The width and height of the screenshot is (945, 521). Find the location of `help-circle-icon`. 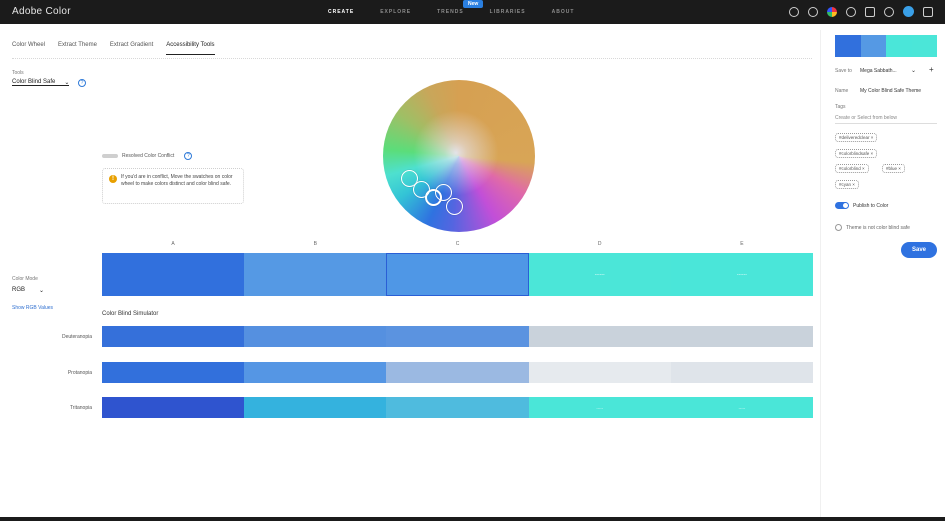

help-circle-icon is located at coordinates (813, 11).